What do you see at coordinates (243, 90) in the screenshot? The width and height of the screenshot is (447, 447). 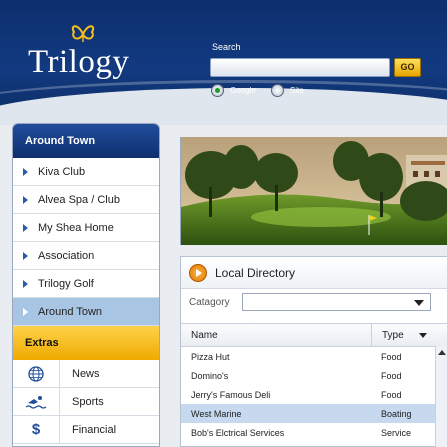 I see `radio-google-label: Google` at bounding box center [243, 90].